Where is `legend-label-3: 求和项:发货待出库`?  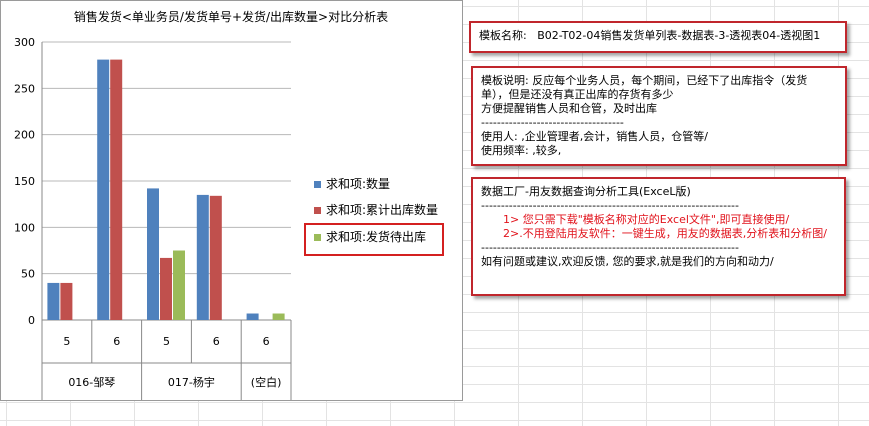
legend-label-3: 求和项:发货待出库 is located at coordinates (376, 236).